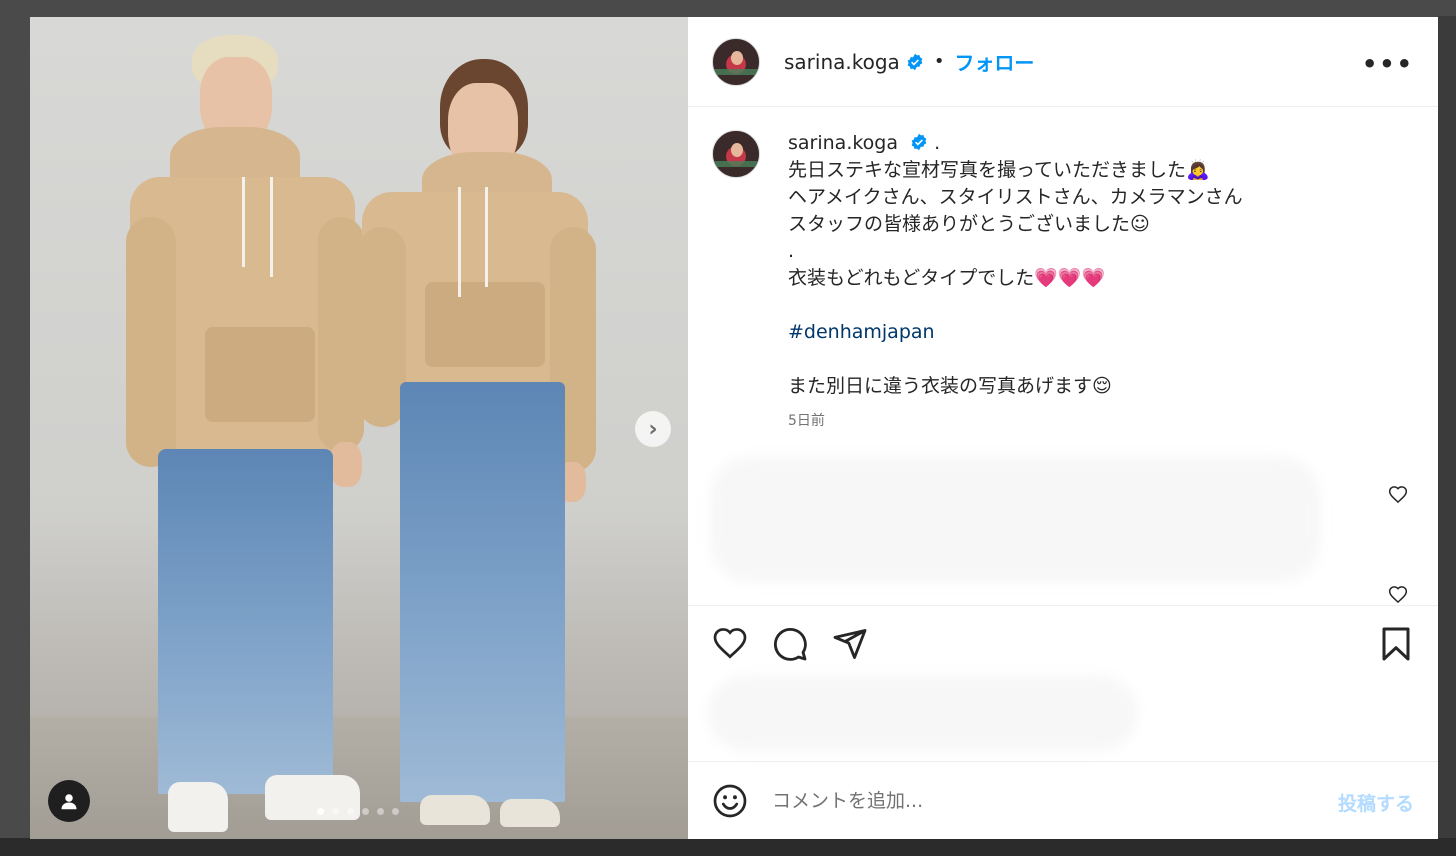 The height and width of the screenshot is (856, 1456). Describe the element at coordinates (1032, 800) in the screenshot. I see `comment-input` at that location.